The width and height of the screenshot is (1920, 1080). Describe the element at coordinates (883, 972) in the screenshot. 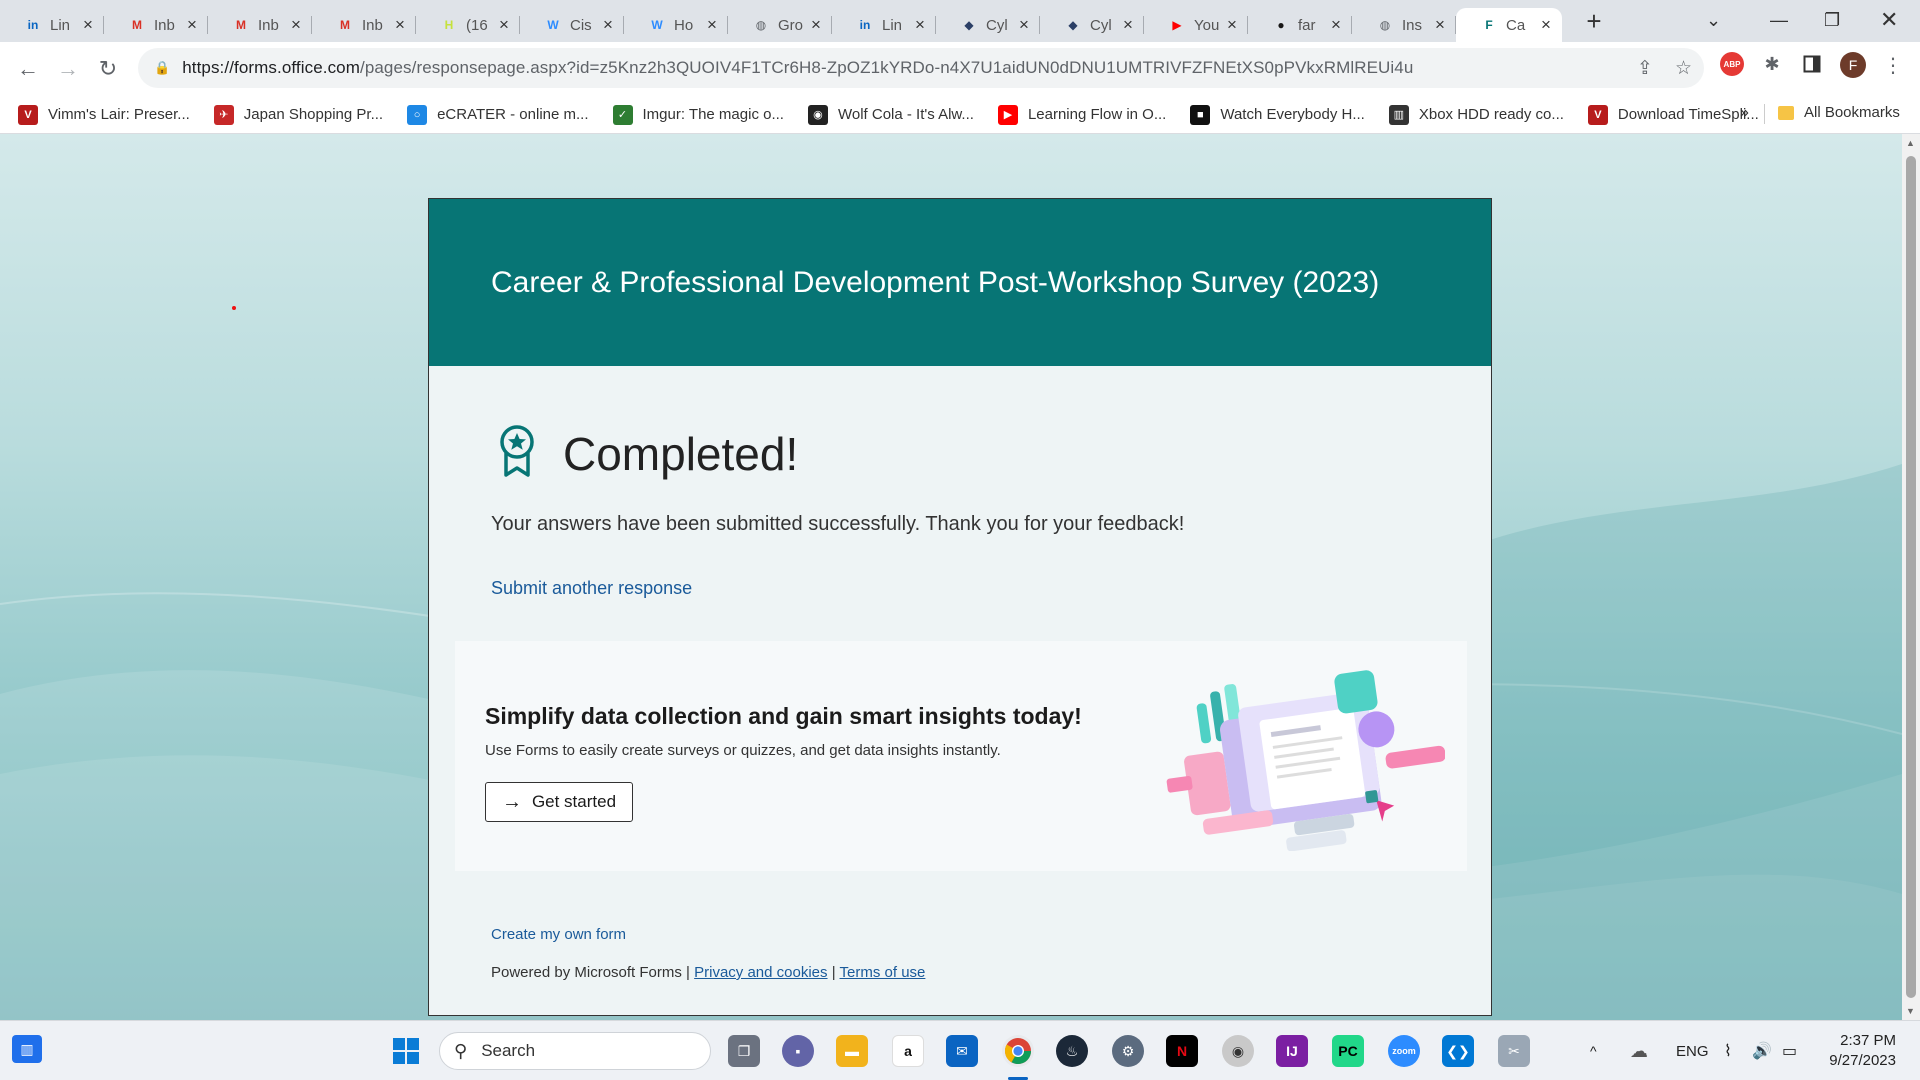

I see `terms-link: Terms of use` at that location.